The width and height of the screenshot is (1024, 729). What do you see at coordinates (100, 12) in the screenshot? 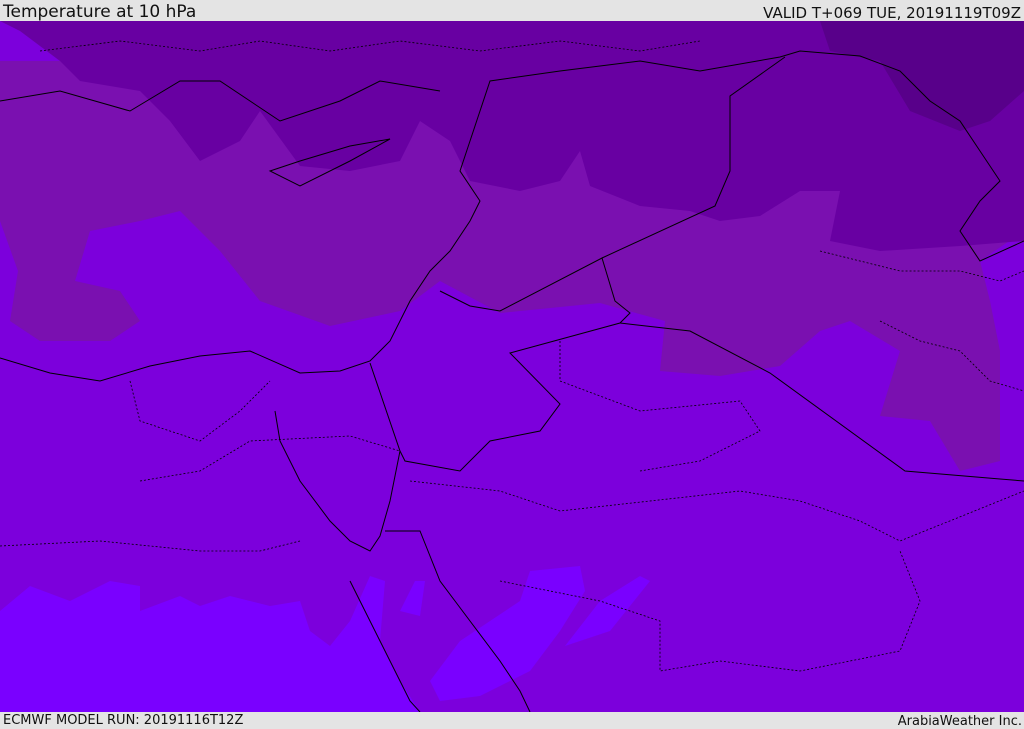
I see `map-title: Temperature at 10 hPa` at bounding box center [100, 12].